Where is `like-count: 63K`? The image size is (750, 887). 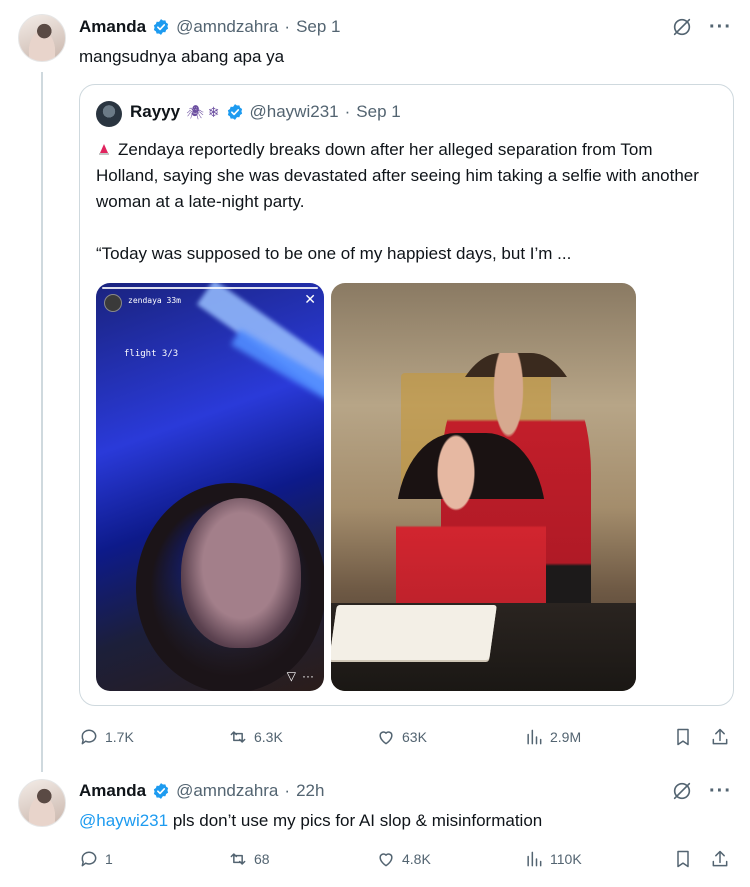 like-count: 63K is located at coordinates (414, 737).